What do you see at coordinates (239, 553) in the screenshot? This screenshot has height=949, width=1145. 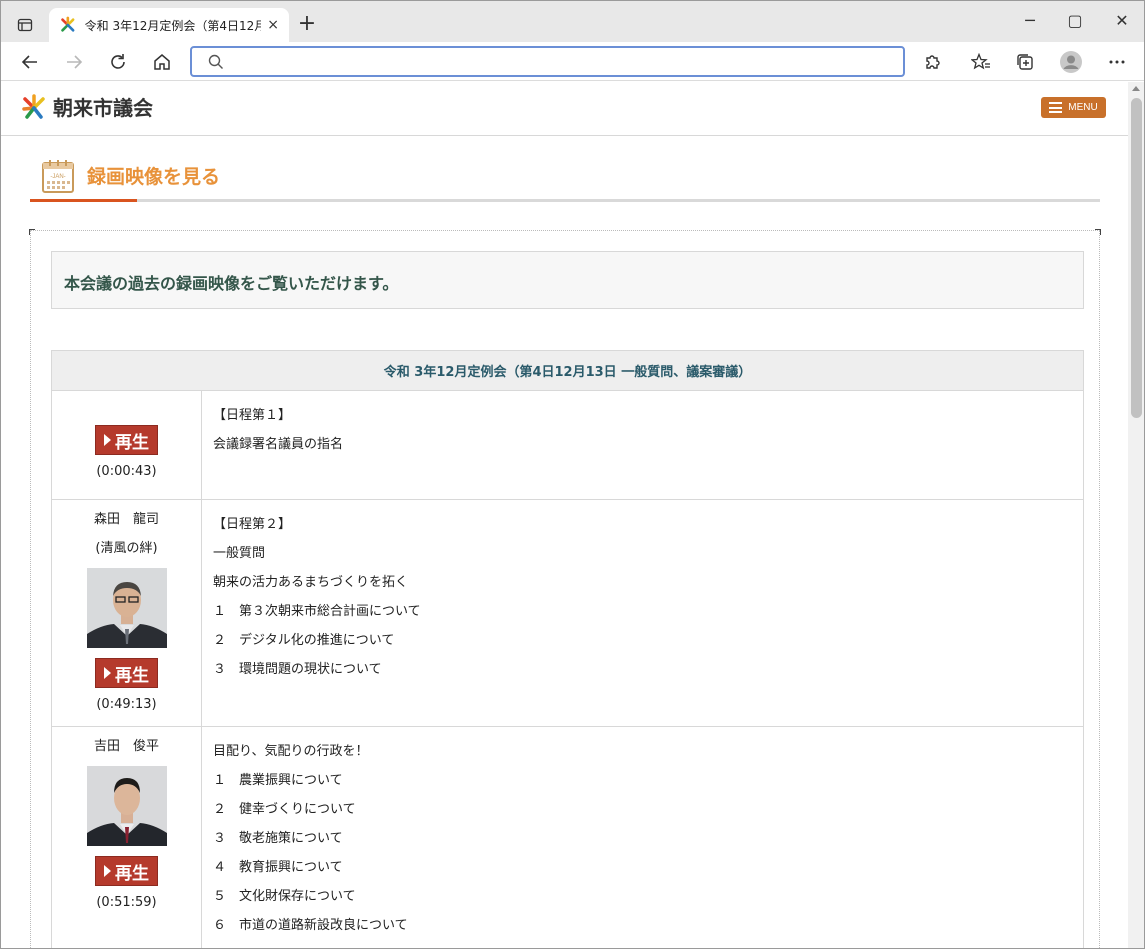 I see `agenda-line: 一般質問` at bounding box center [239, 553].